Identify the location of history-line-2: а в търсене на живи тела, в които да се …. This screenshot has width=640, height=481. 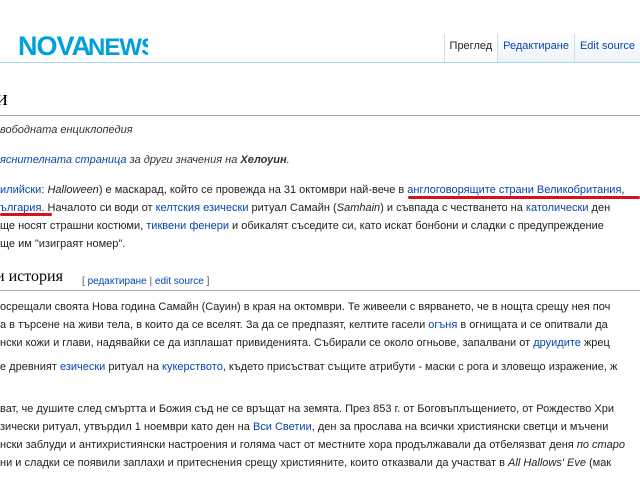
(304, 325).